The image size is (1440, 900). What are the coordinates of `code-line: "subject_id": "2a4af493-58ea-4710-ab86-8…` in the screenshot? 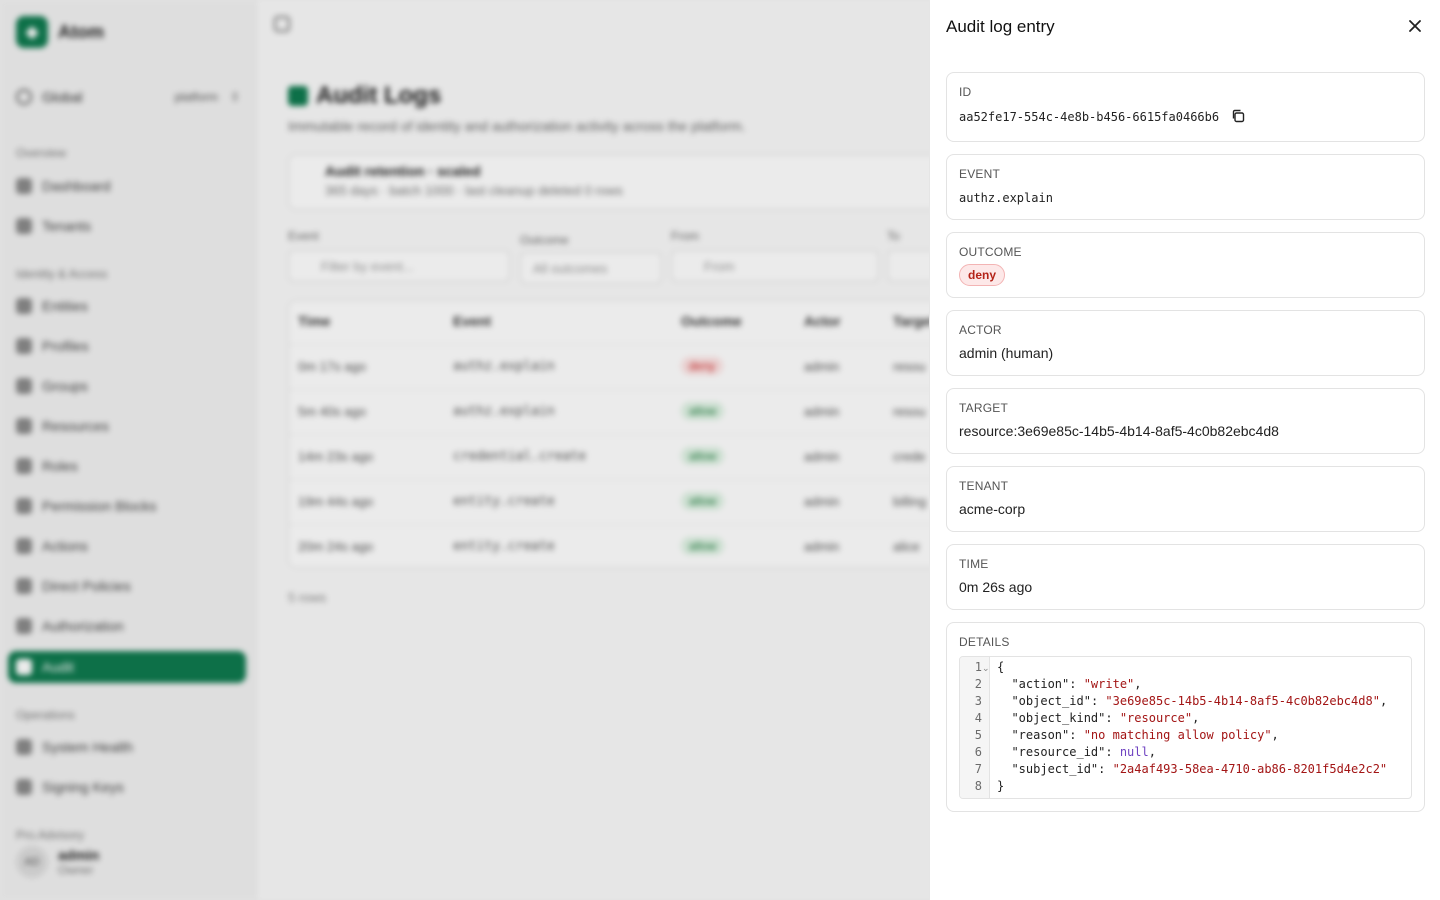 It's located at (1199, 769).